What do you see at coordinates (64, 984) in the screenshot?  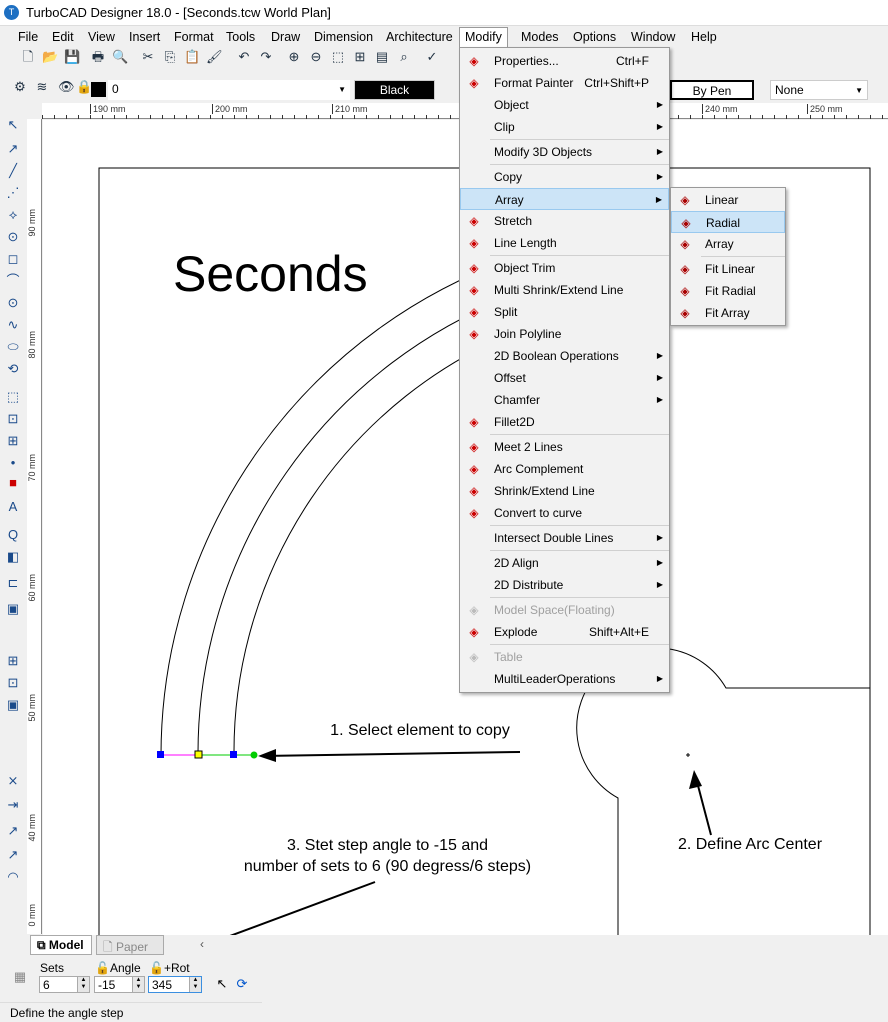 I see `sets-input: 6 ▲ ▼` at bounding box center [64, 984].